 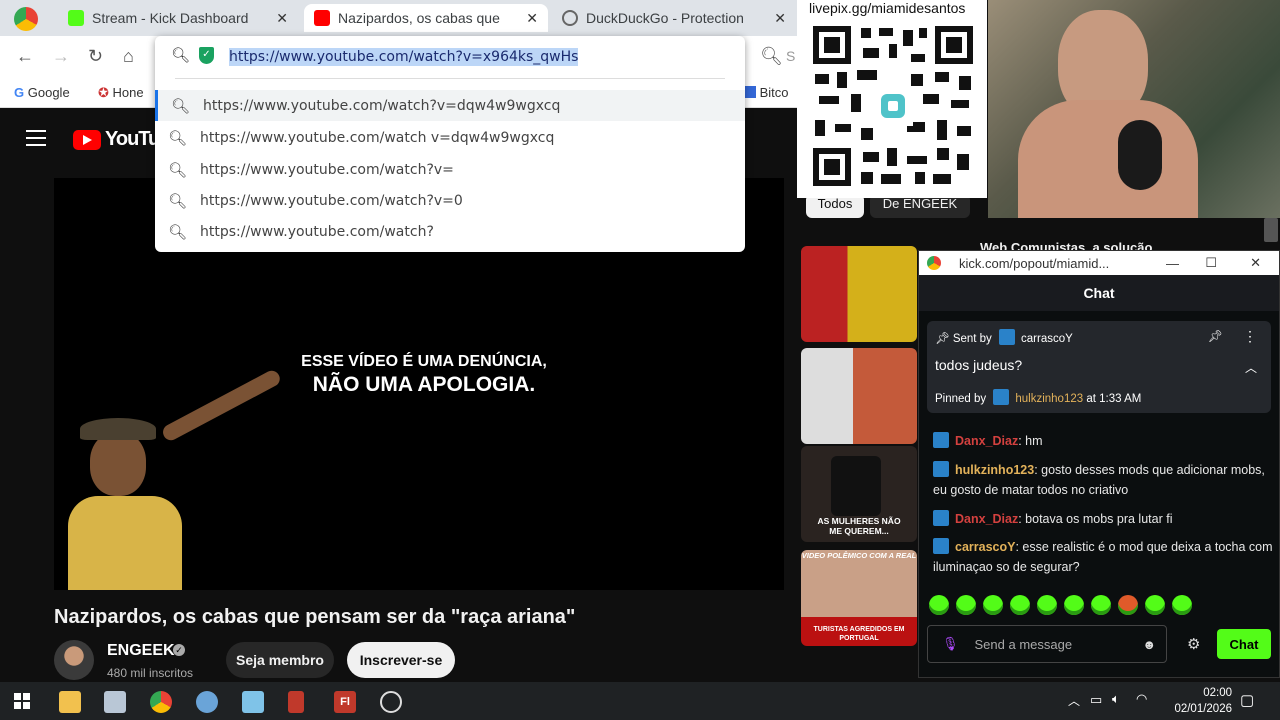 I want to click on forward-arrow-icon: →, so click(x=61, y=56).